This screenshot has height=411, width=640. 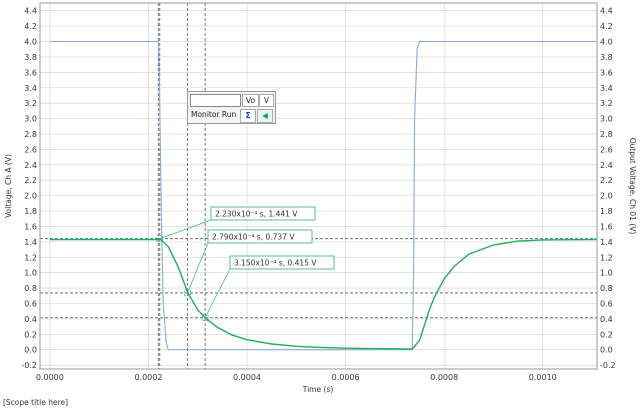 I want to click on y-tick-label-left: 4.0, so click(x=30, y=42).